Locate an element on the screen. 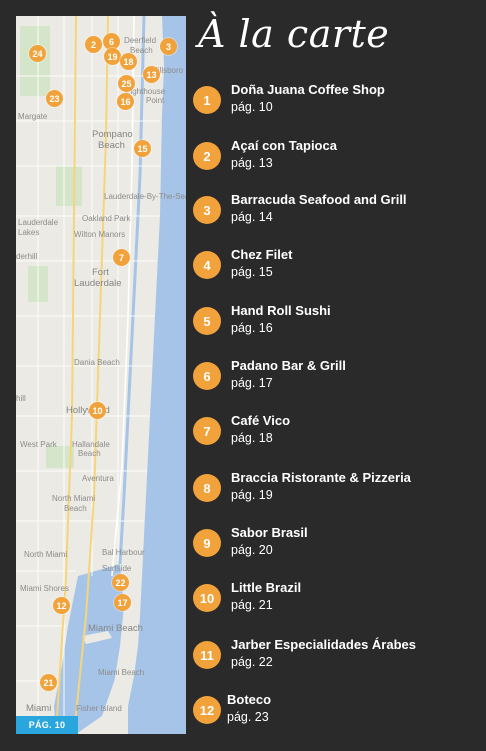 The height and width of the screenshot is (751, 486). restaurant-entry: 7 Café Vico pág. 18 is located at coordinates (338, 433).